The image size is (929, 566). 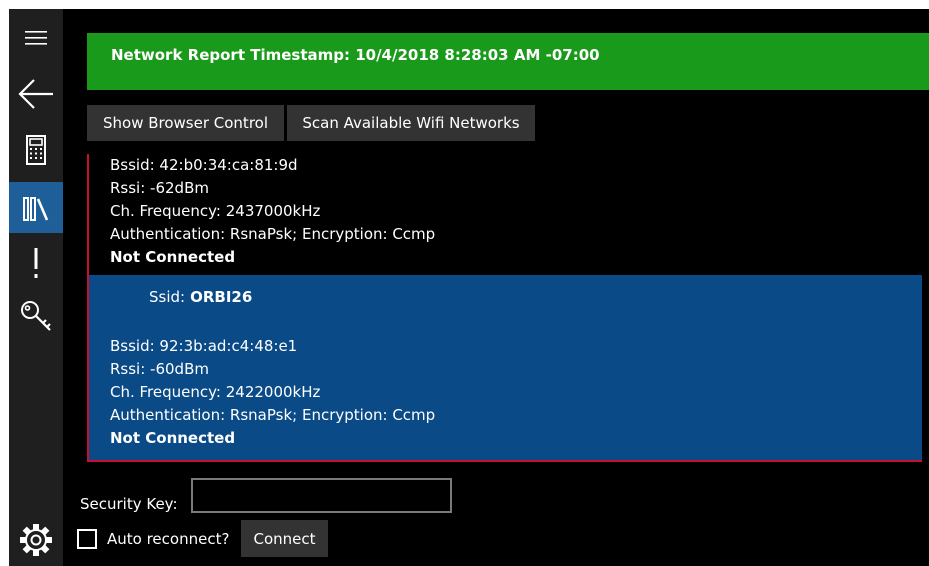 I want to click on security-key-input, so click(x=321, y=495).